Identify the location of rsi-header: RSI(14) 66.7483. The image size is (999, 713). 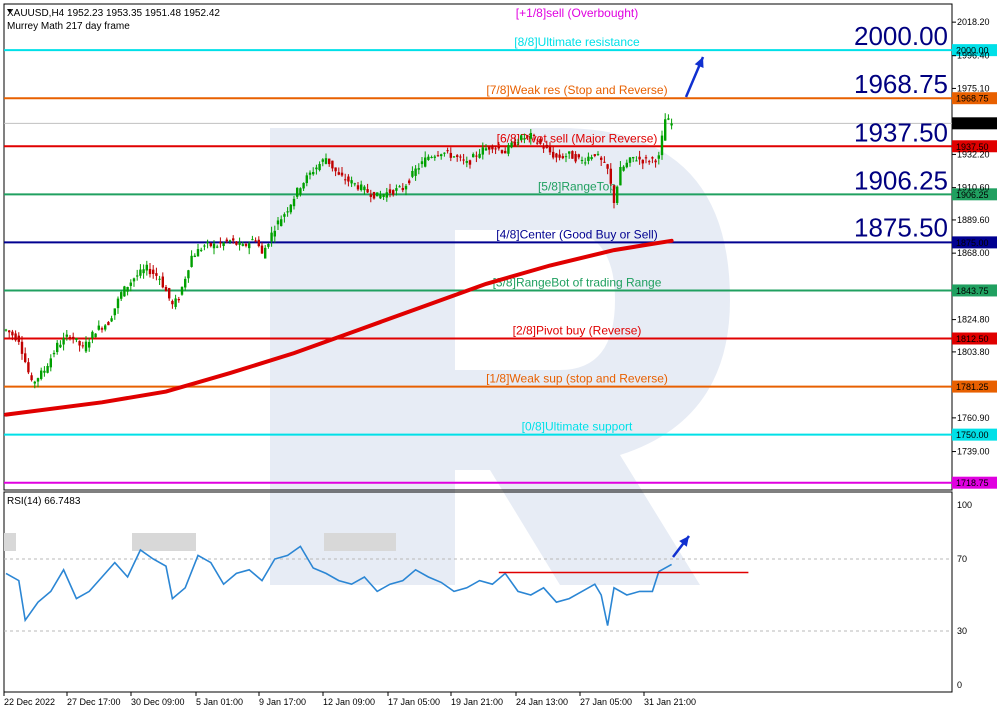
(44, 501).